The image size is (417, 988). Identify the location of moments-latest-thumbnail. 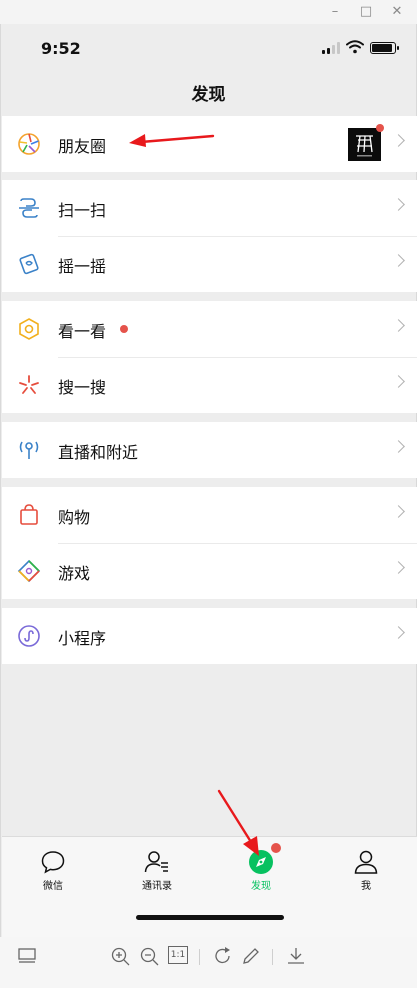
(364, 144).